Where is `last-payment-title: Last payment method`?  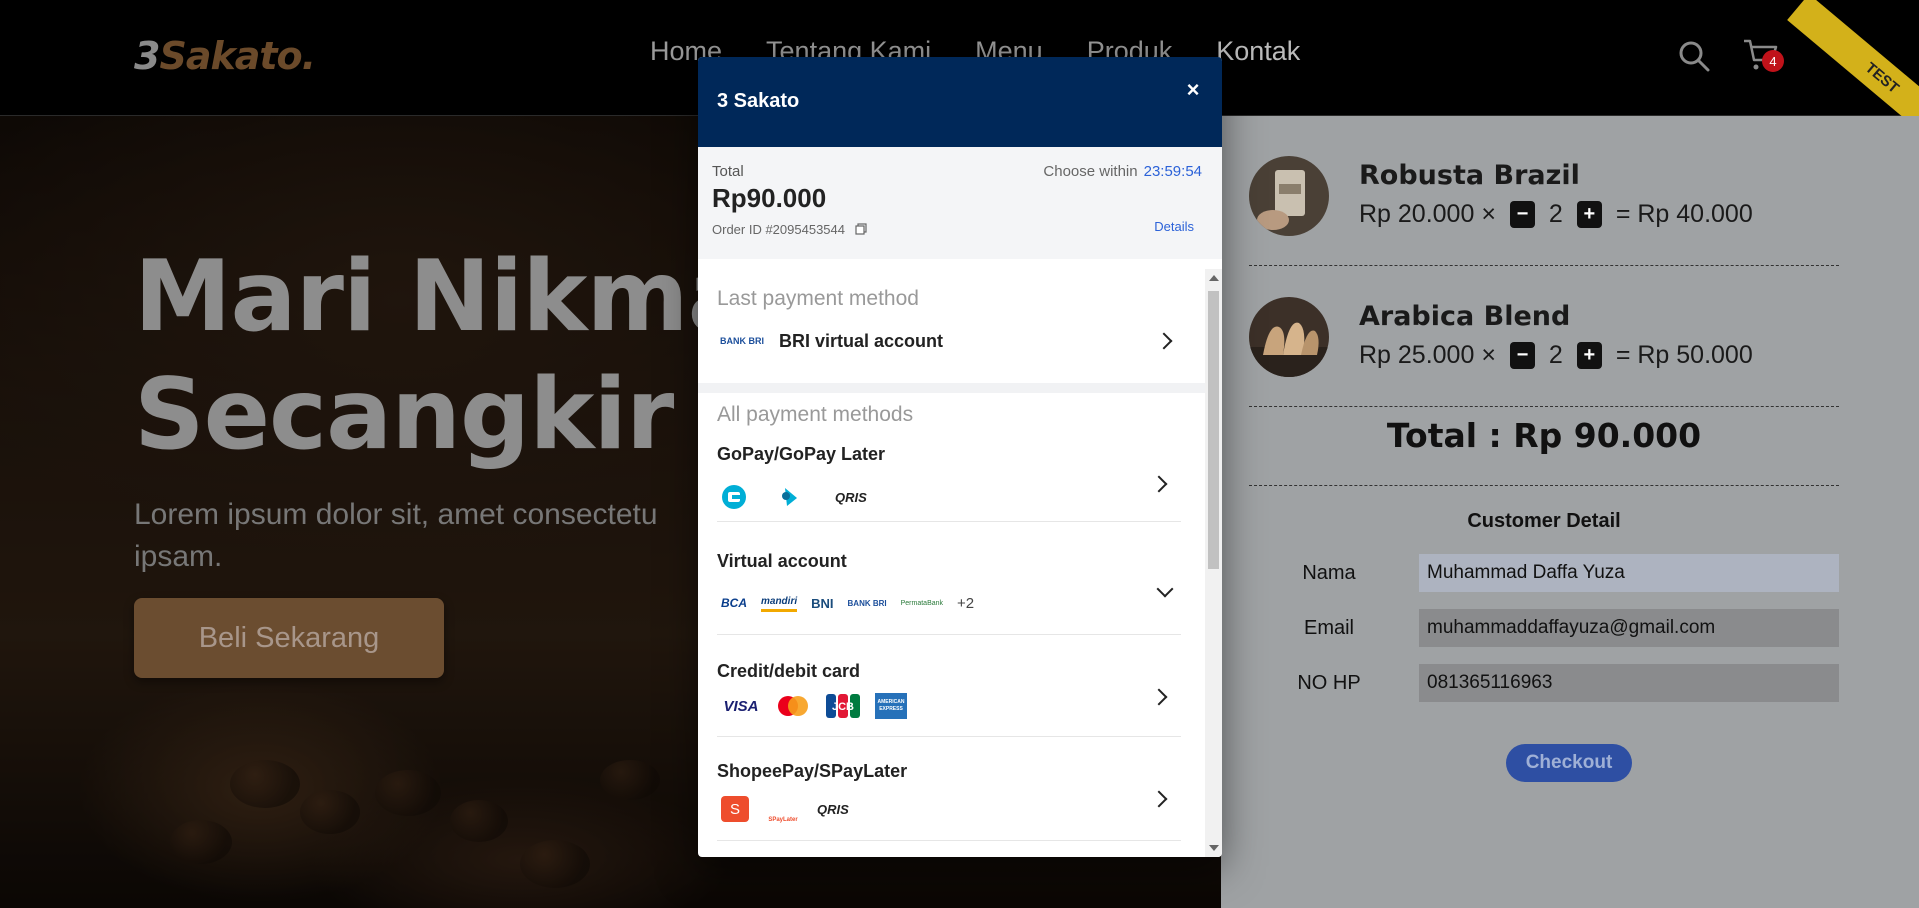
last-payment-title: Last payment method is located at coordinates (818, 298).